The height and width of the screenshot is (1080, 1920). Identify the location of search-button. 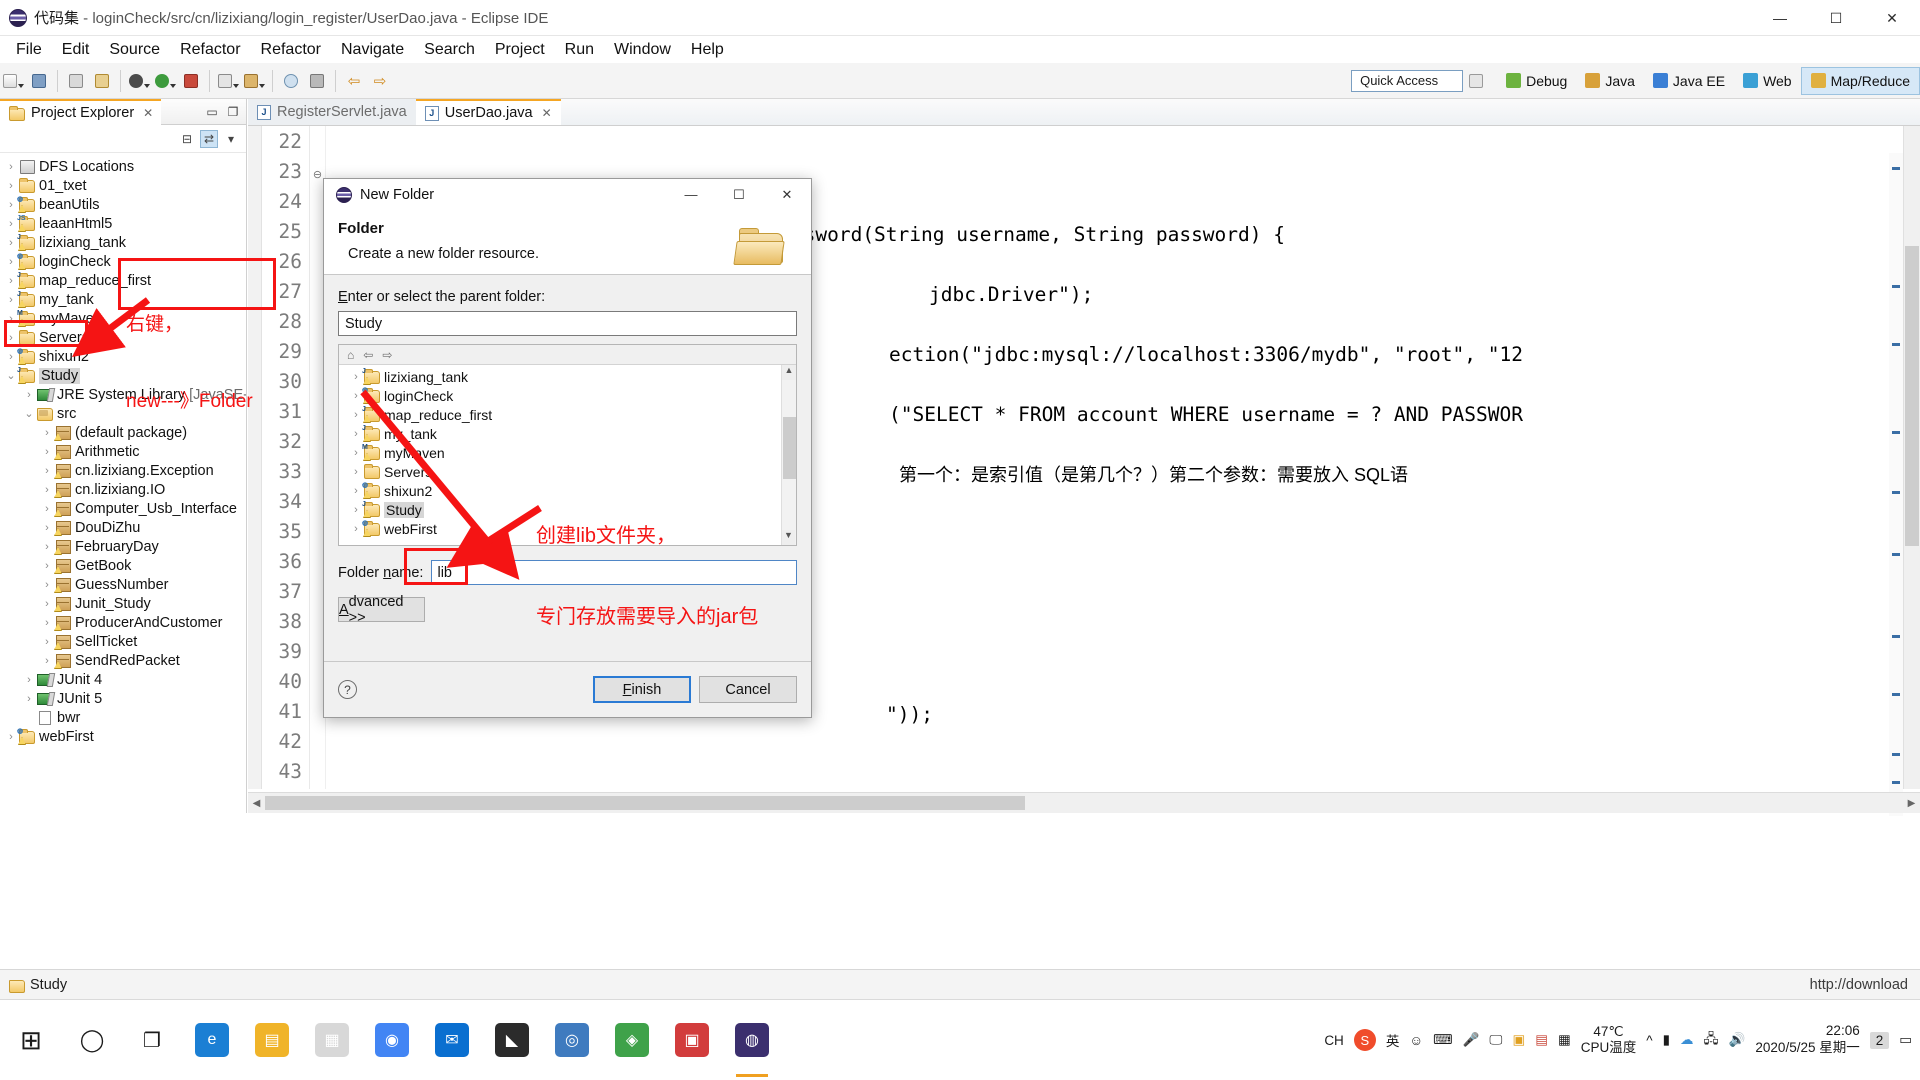
(291, 81).